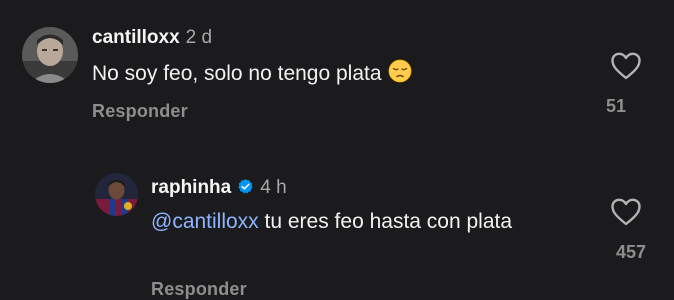  Describe the element at coordinates (191, 187) in the screenshot. I see `username: raphinha` at that location.